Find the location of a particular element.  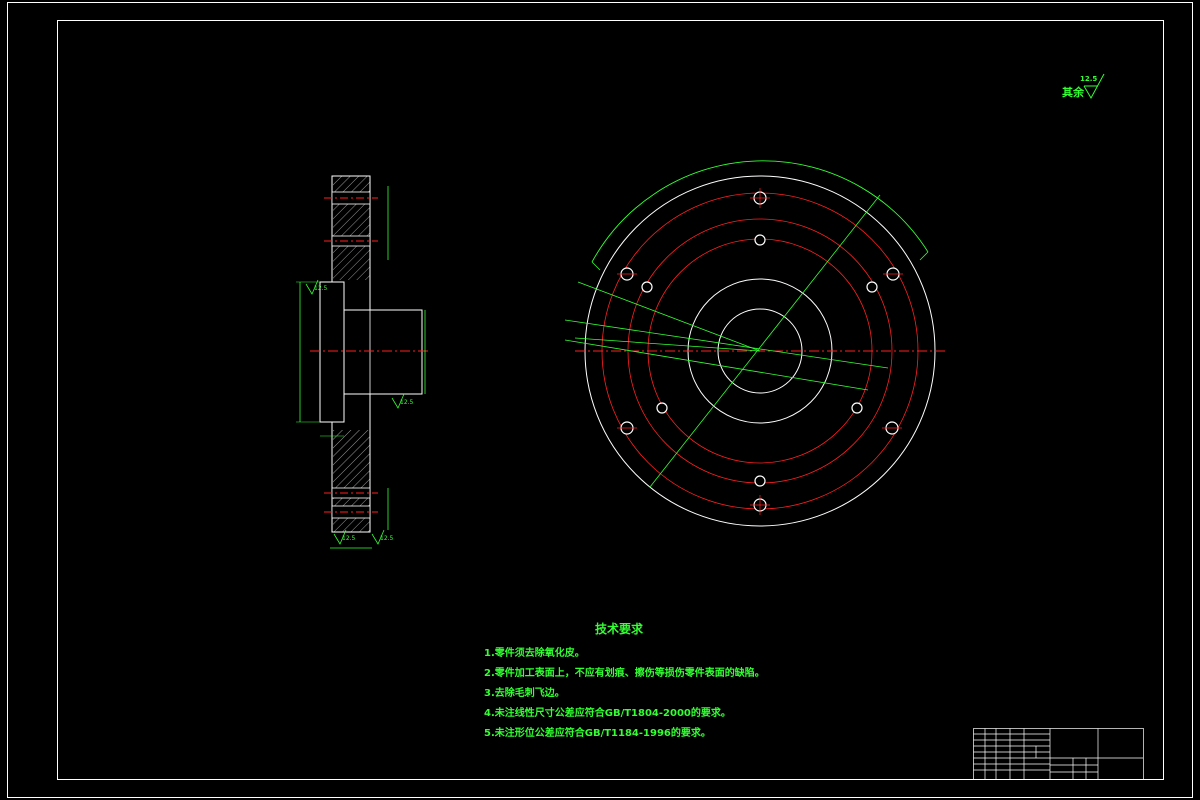

general-roughness-value: 12.5 is located at coordinates (1089, 79).